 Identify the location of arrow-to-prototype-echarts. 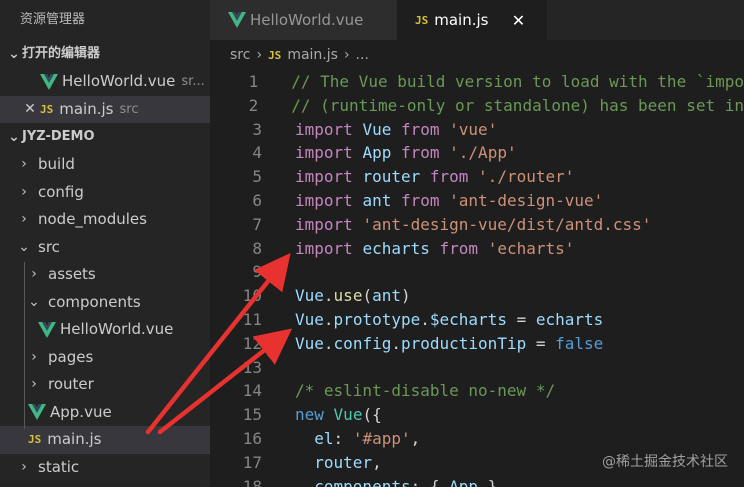
(225, 381).